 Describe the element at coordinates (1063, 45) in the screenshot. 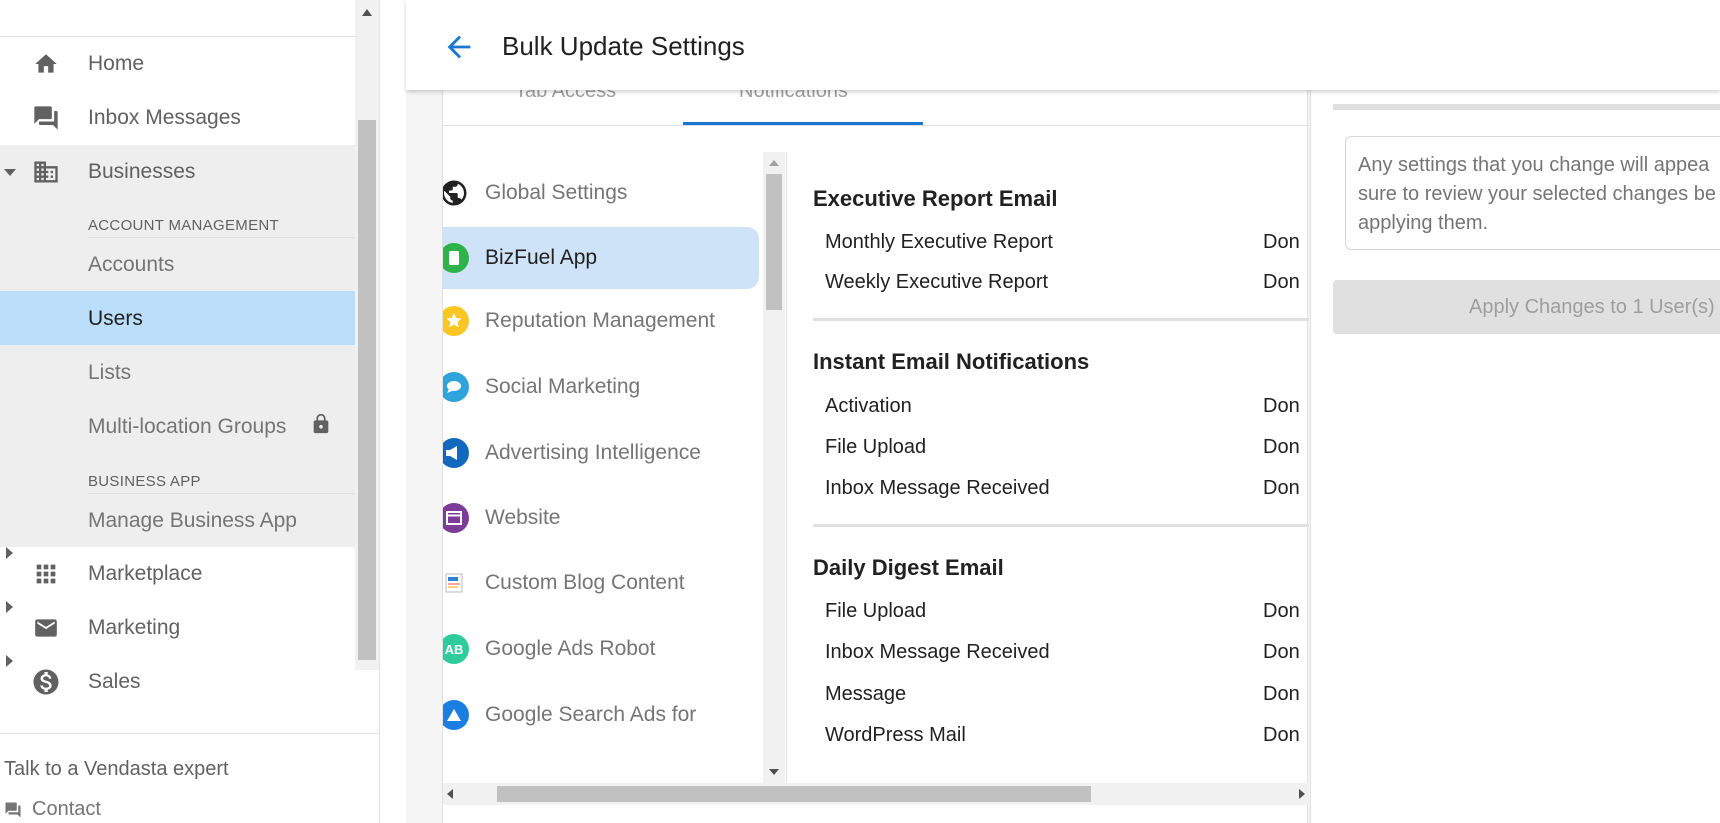

I see `page-header: Bulk Update Settings` at that location.